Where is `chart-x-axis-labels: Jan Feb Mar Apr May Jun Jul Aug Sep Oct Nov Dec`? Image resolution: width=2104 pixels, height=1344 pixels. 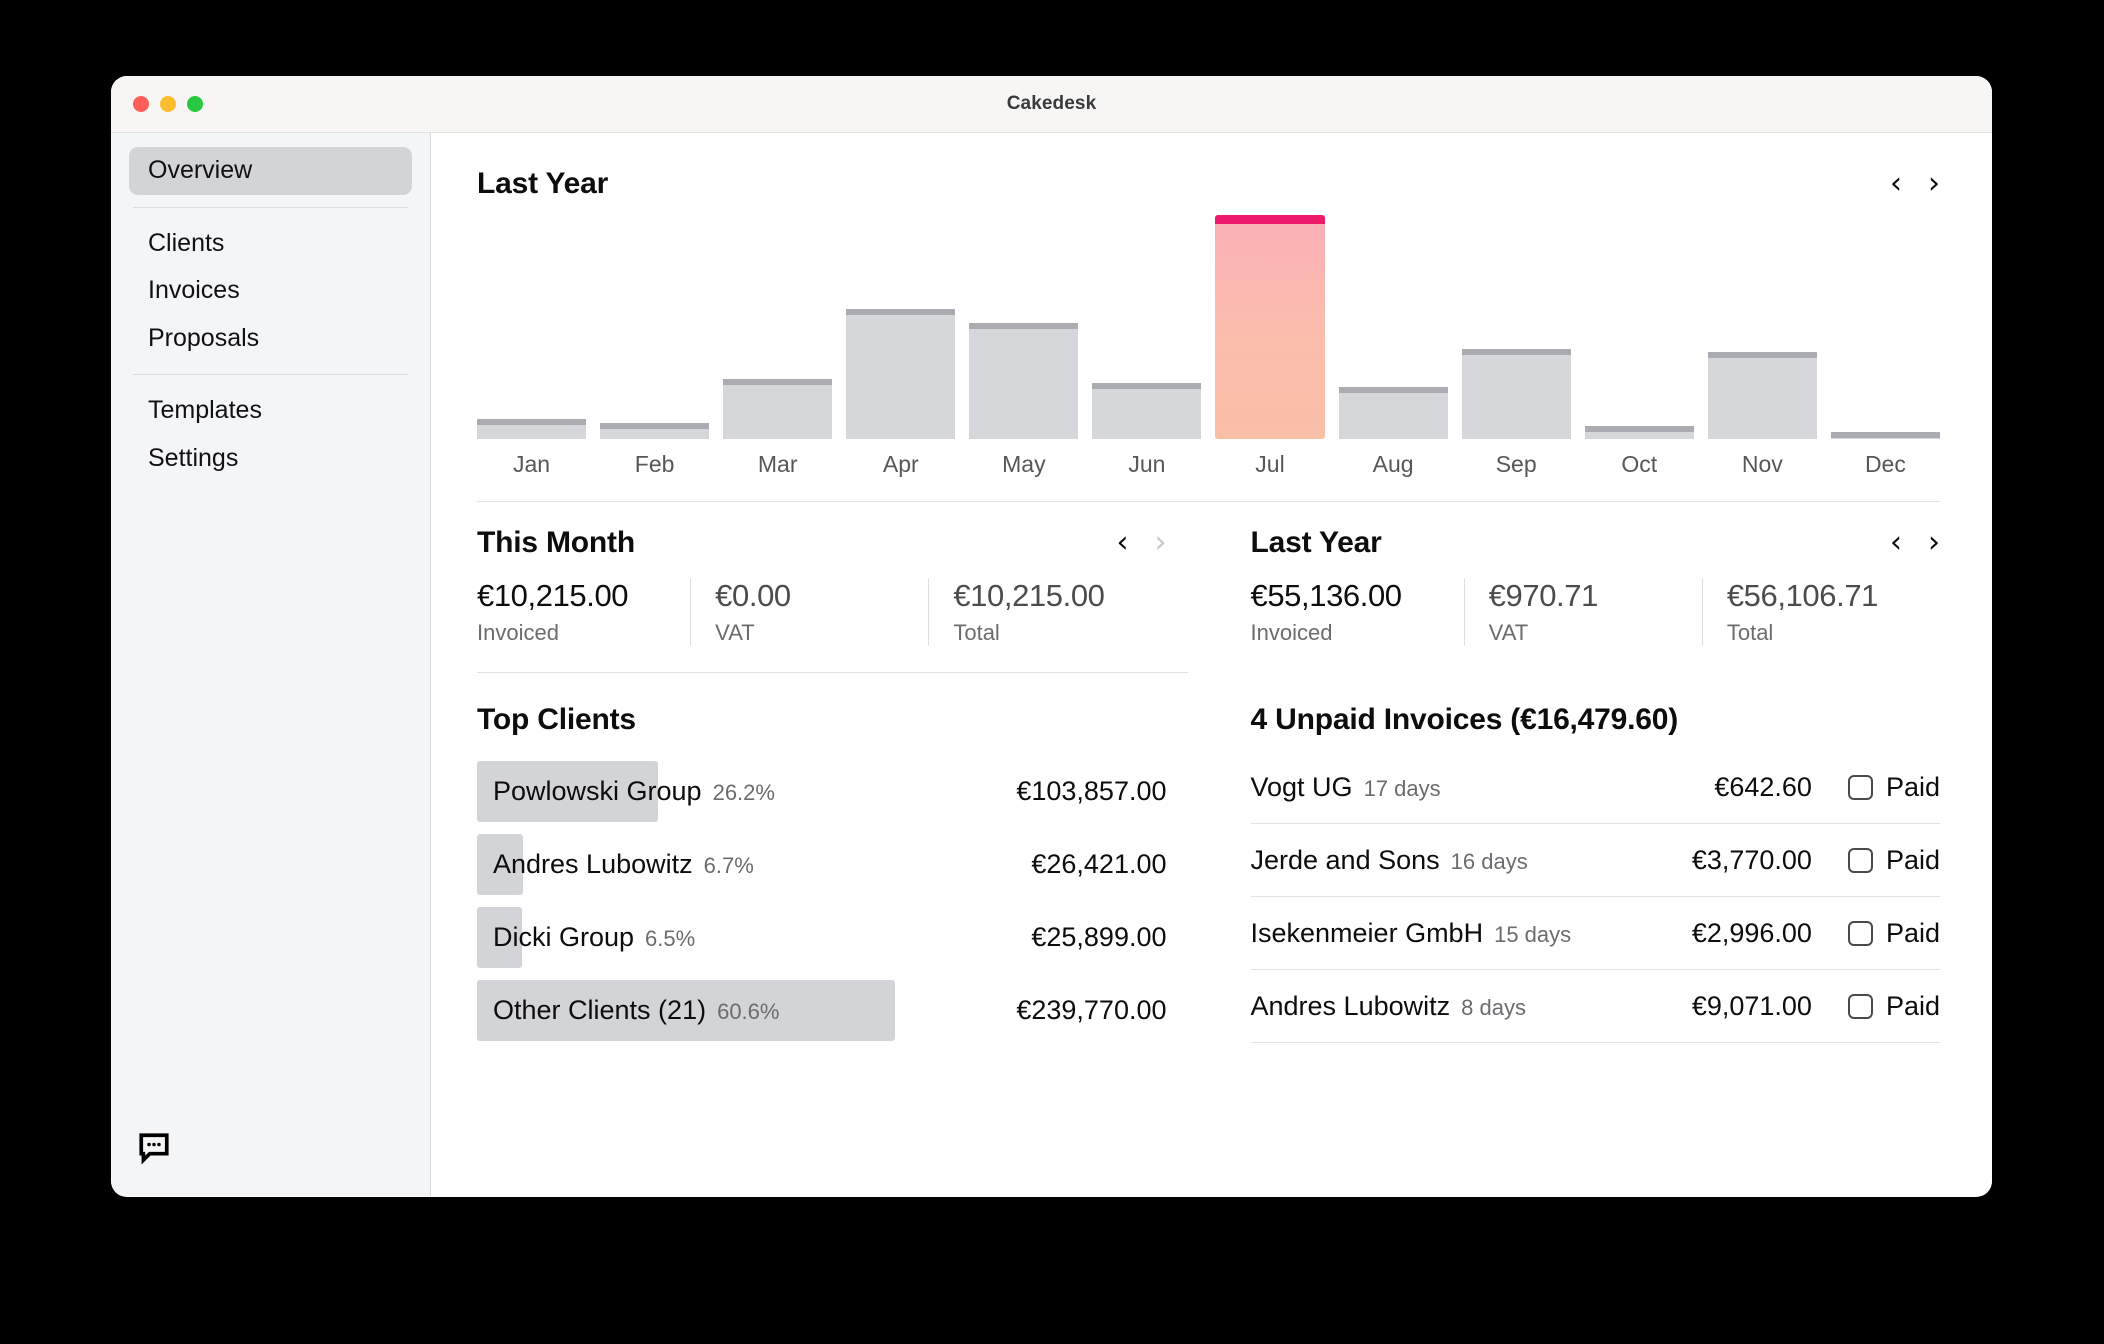
chart-x-axis-labels: Jan Feb Mar Apr May Jun Jul Aug Sep Oct Nov Dec is located at coordinates (1208, 464).